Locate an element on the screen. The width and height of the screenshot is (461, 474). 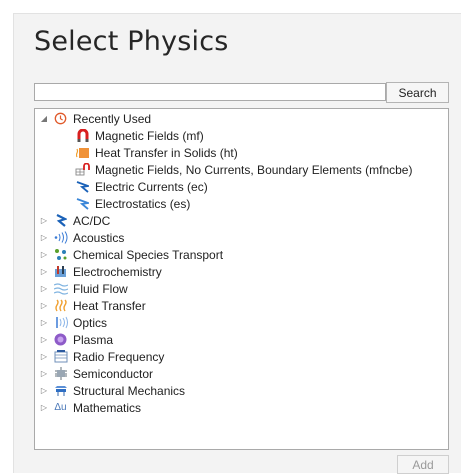
tree-item-heat-transfer-solids: Heat Transfer in Solids (ht) is located at coordinates (156, 152).